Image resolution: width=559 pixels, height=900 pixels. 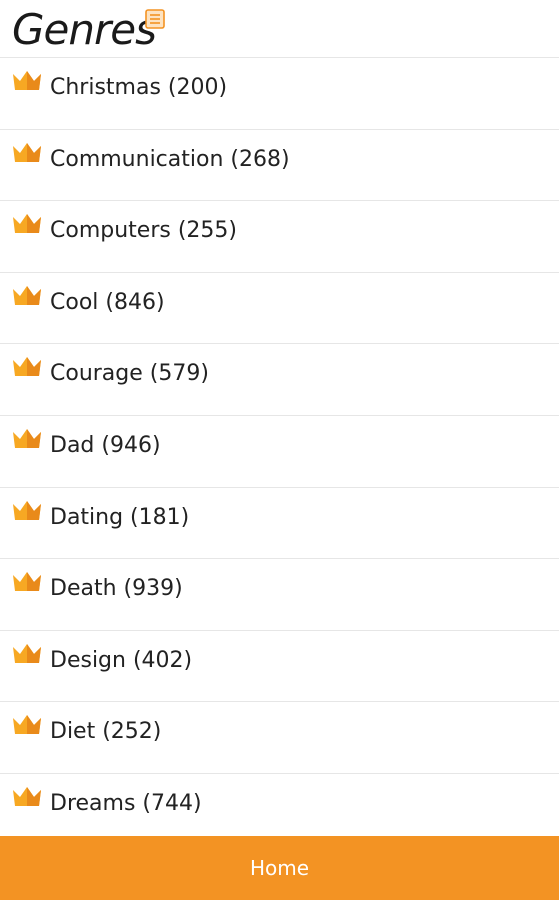 I want to click on list-item-label: Cool (846), so click(x=107, y=302).